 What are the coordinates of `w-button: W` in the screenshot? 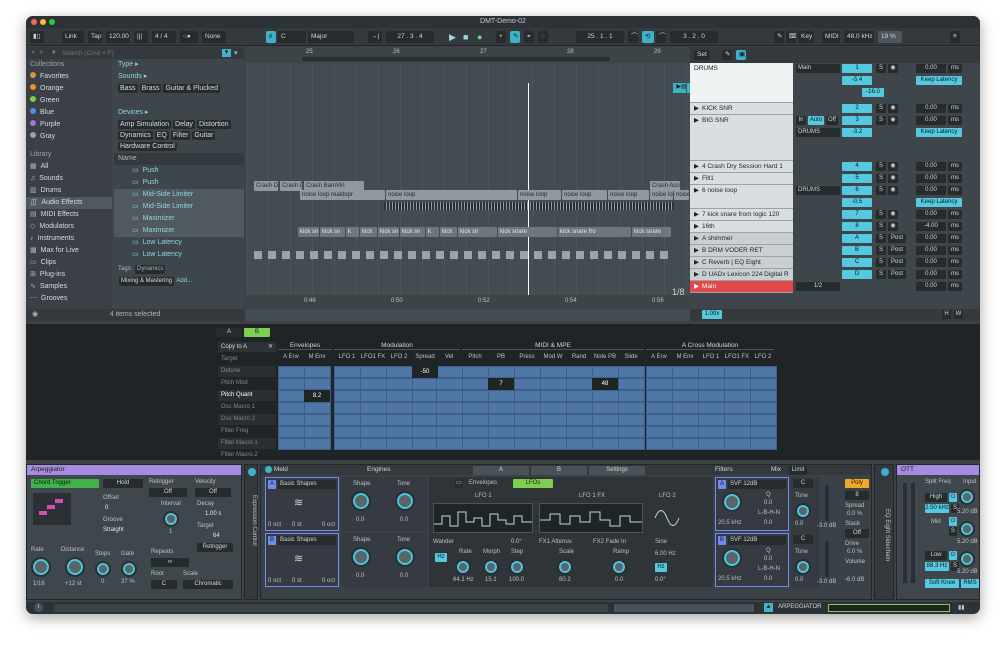 It's located at (958, 314).